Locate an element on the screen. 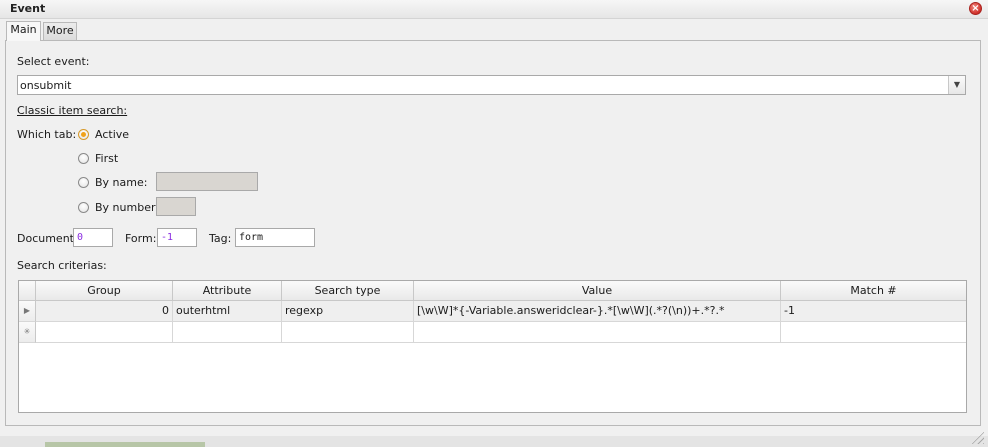 The image size is (988, 447). classic-search-link: Classic item search: is located at coordinates (72, 110).